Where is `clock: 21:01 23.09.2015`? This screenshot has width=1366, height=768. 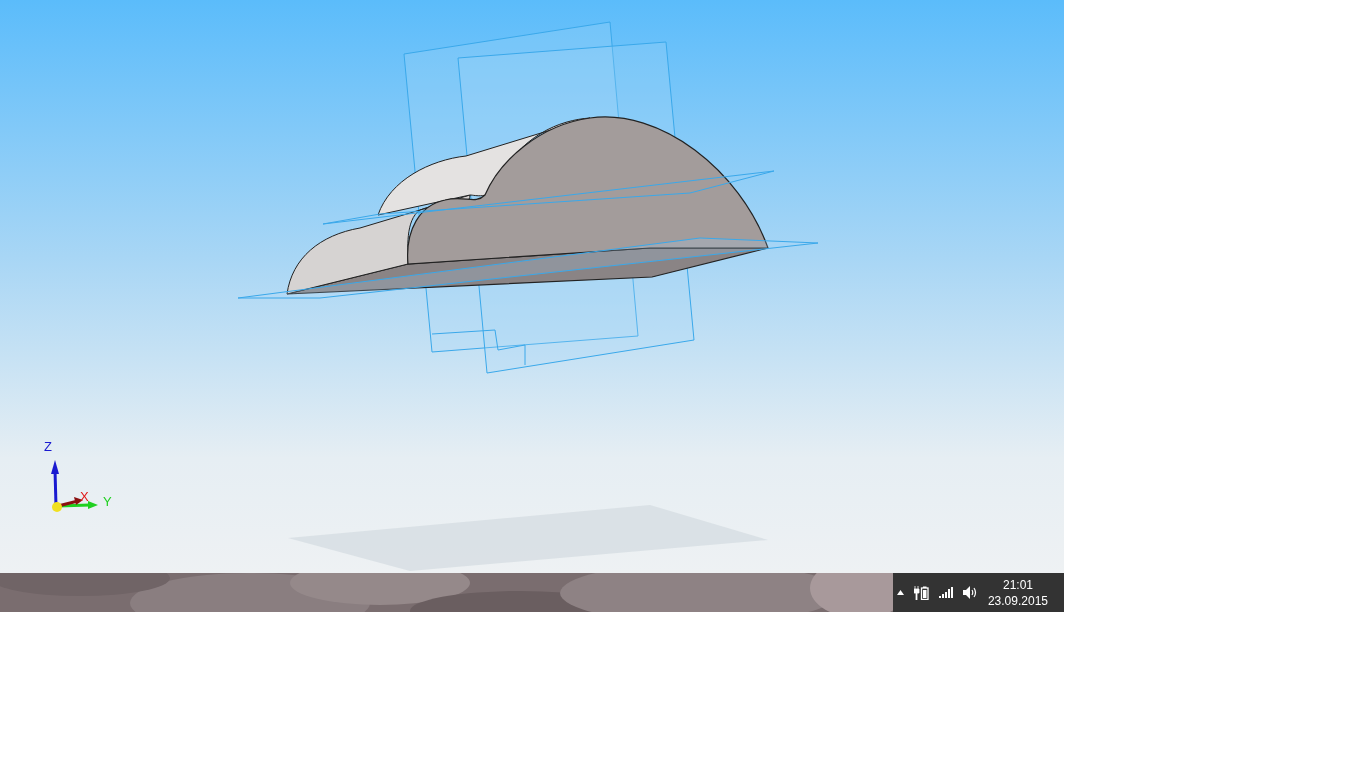
clock: 21:01 23.09.2015 is located at coordinates (1017, 592).